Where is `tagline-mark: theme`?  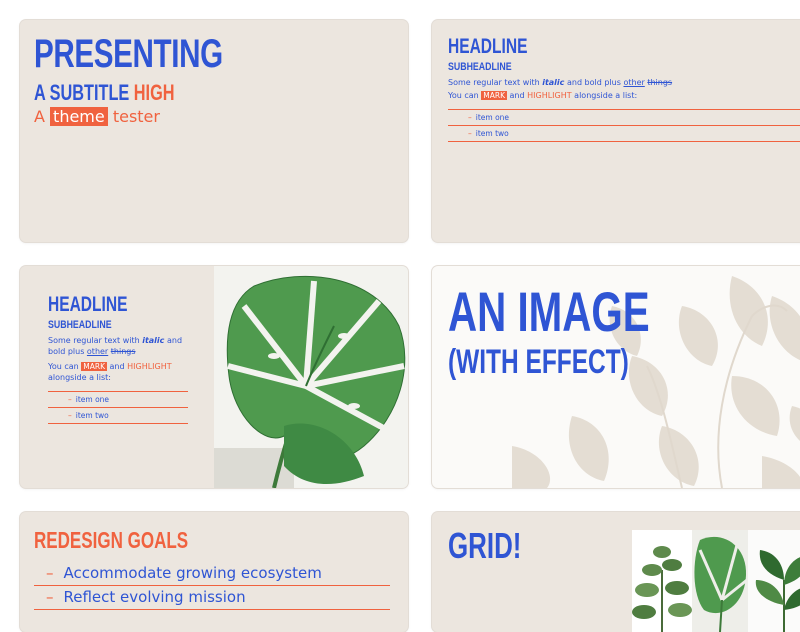 tagline-mark: theme is located at coordinates (79, 116).